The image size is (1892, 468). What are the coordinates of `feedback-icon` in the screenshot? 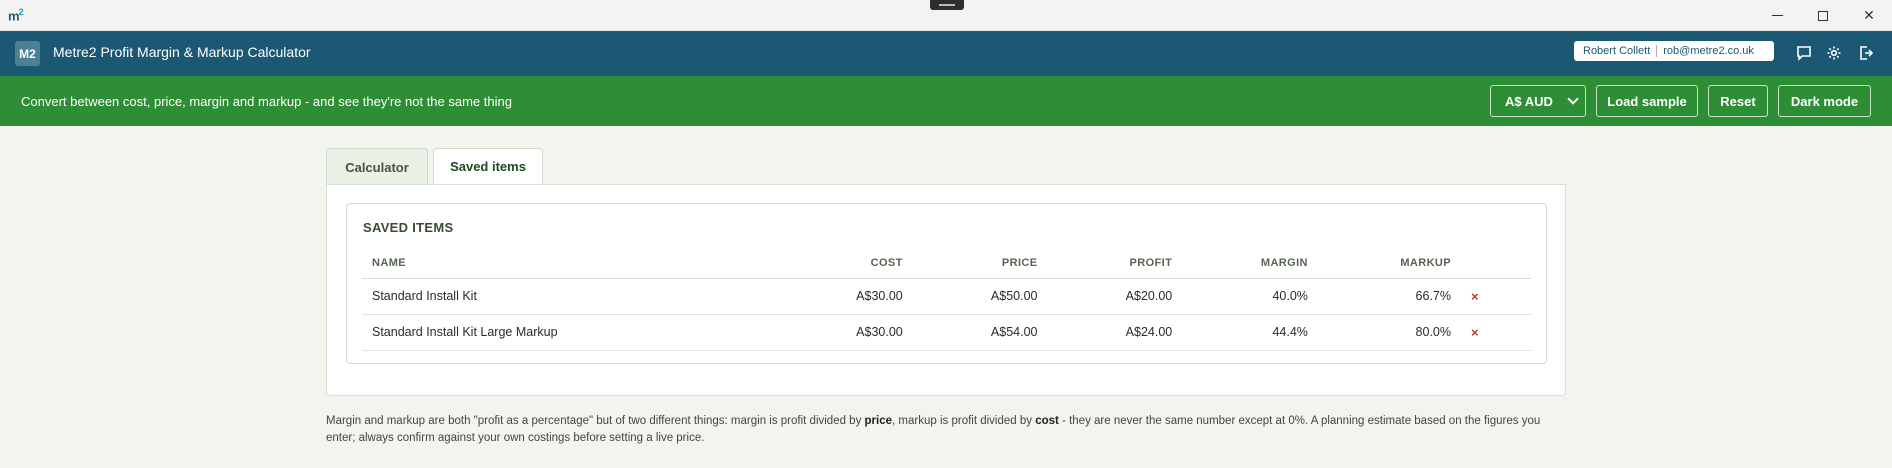 It's located at (1804, 53).